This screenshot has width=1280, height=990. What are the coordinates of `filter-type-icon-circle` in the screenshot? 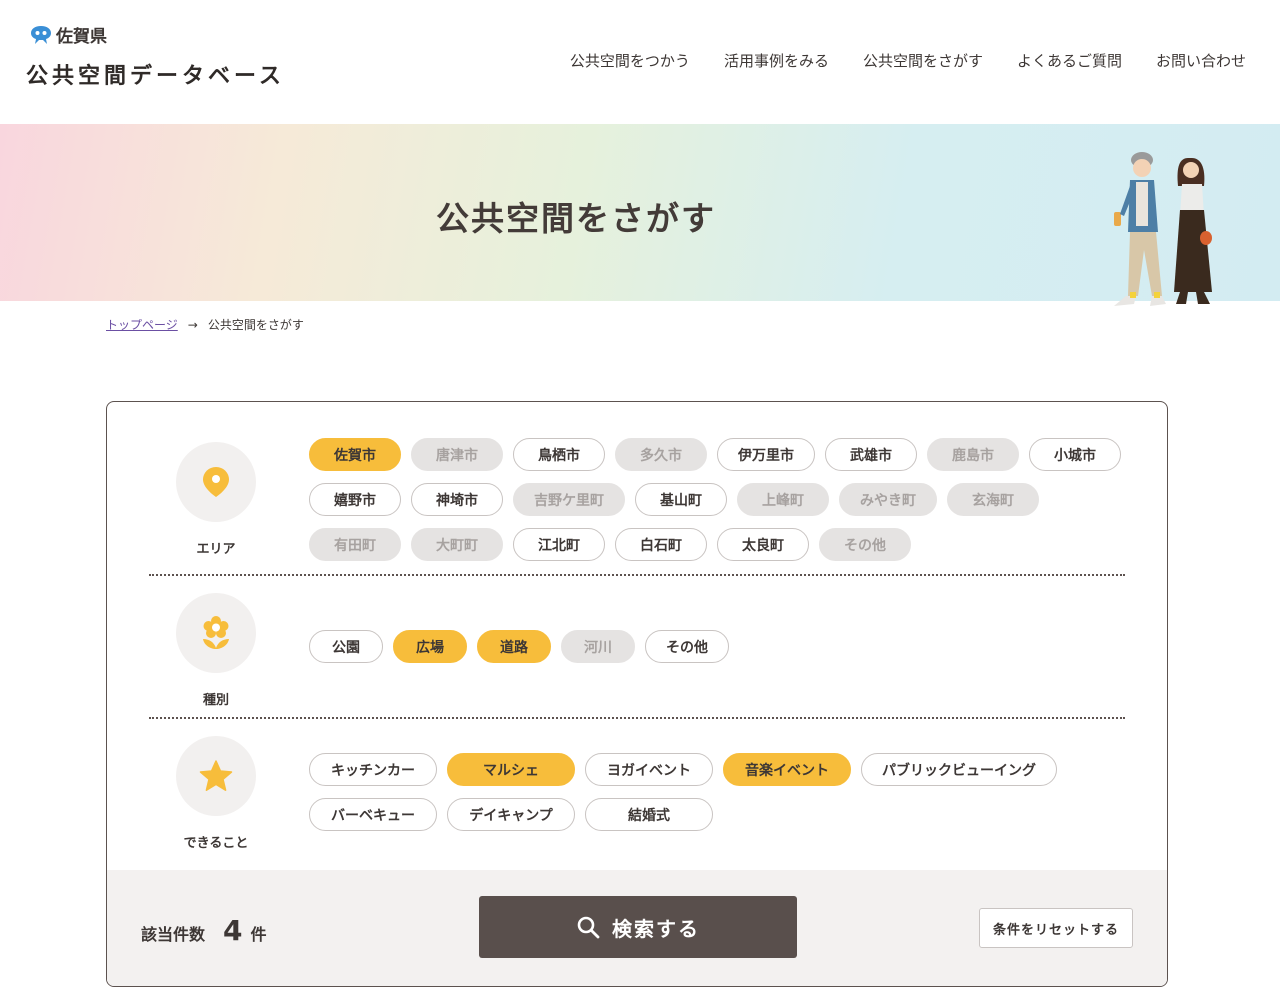 It's located at (216, 633).